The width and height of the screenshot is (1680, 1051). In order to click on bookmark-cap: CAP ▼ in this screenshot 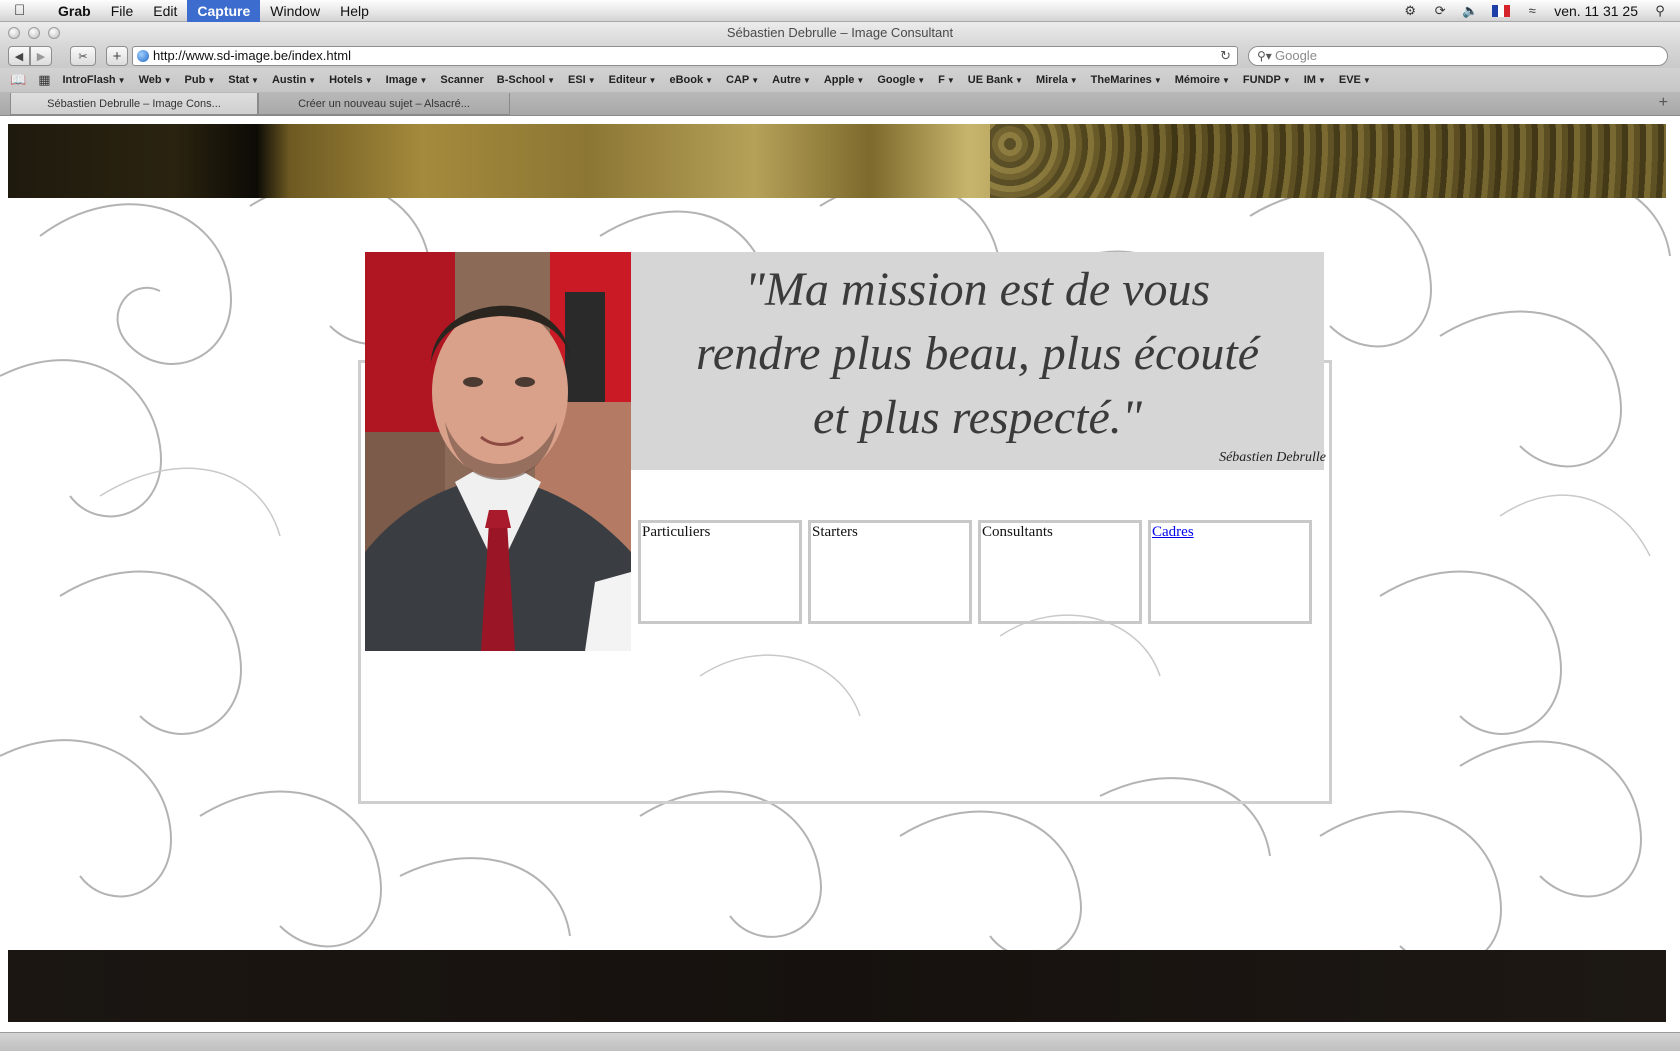, I will do `click(742, 80)`.